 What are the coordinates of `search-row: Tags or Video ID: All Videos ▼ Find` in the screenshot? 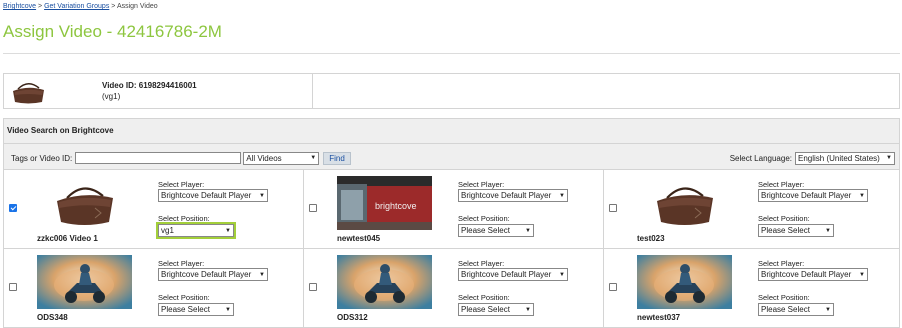 It's located at (181, 158).